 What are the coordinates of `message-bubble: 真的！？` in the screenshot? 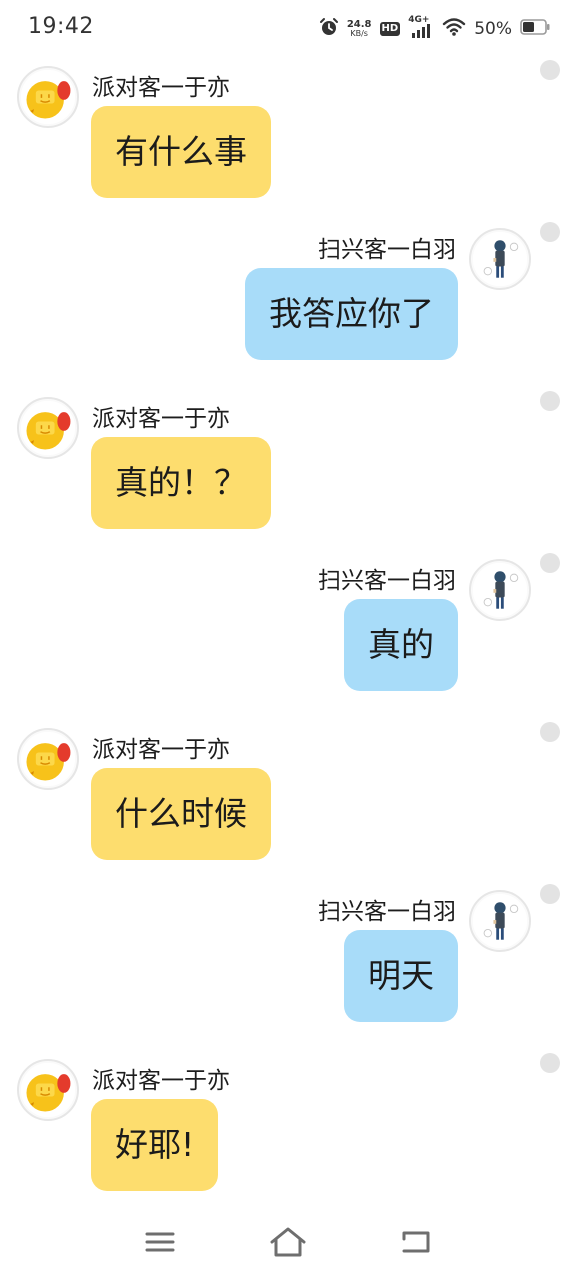 It's located at (181, 483).